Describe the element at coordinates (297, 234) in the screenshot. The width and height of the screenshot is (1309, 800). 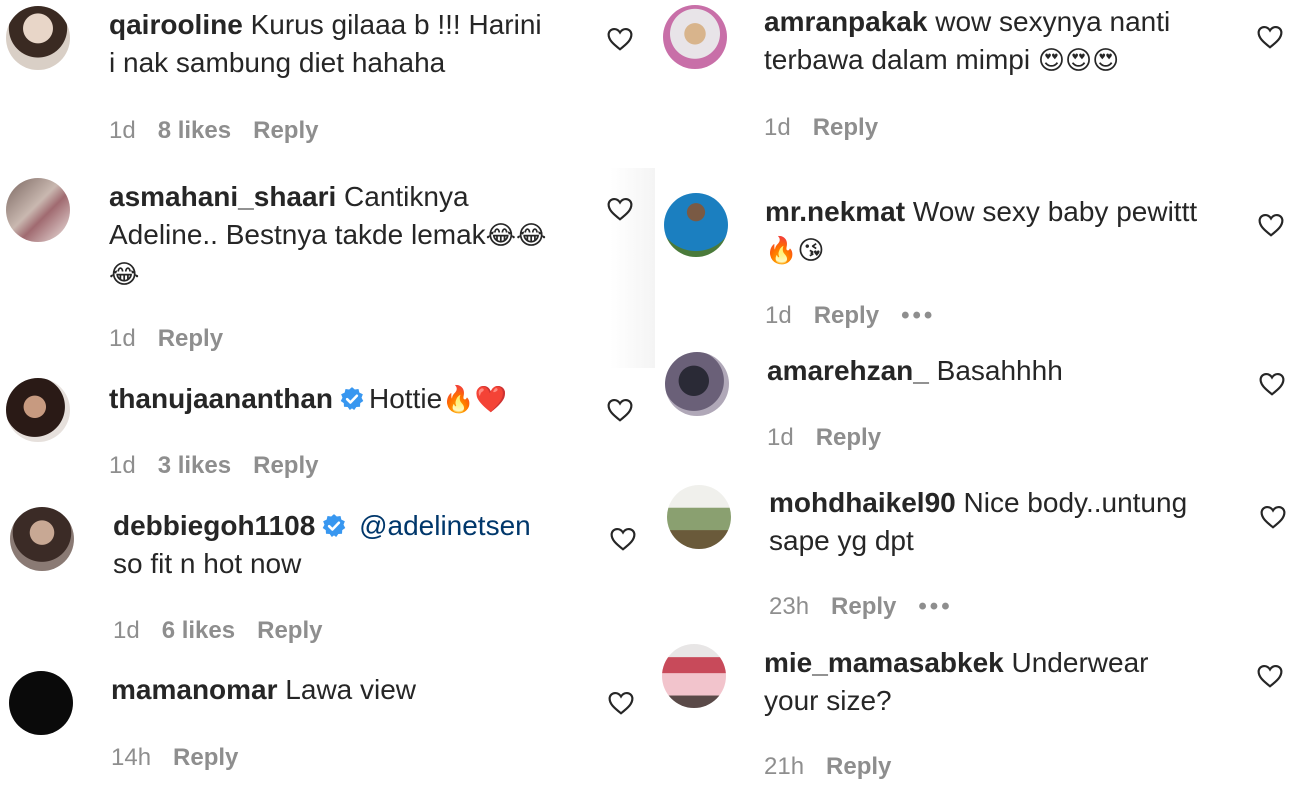
I see `comment-text-line2: Adeline.. Bestnya takde lemak` at that location.